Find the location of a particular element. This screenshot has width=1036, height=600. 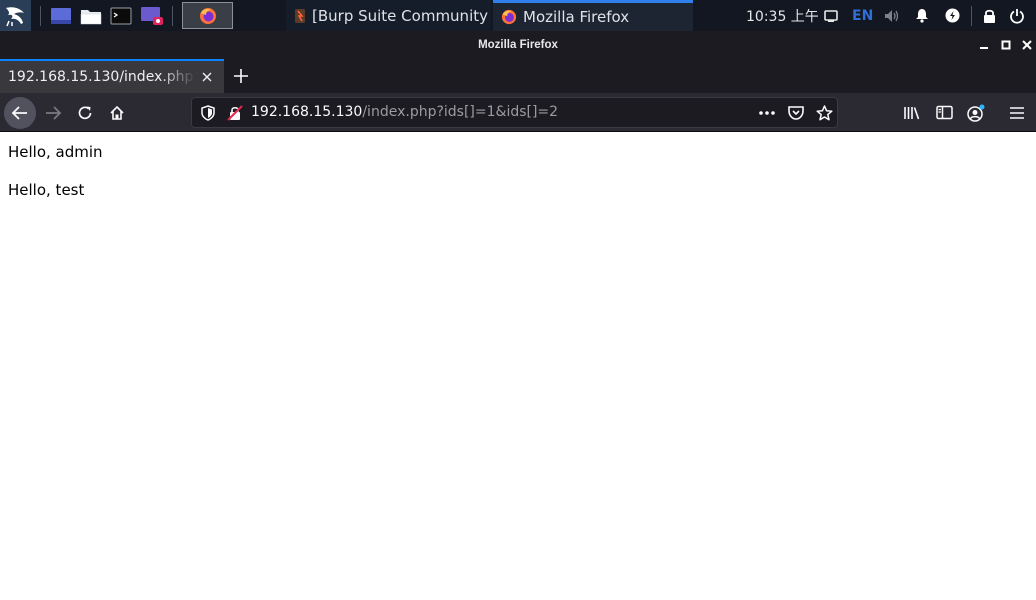

close-window-button is located at coordinates (1026, 45).